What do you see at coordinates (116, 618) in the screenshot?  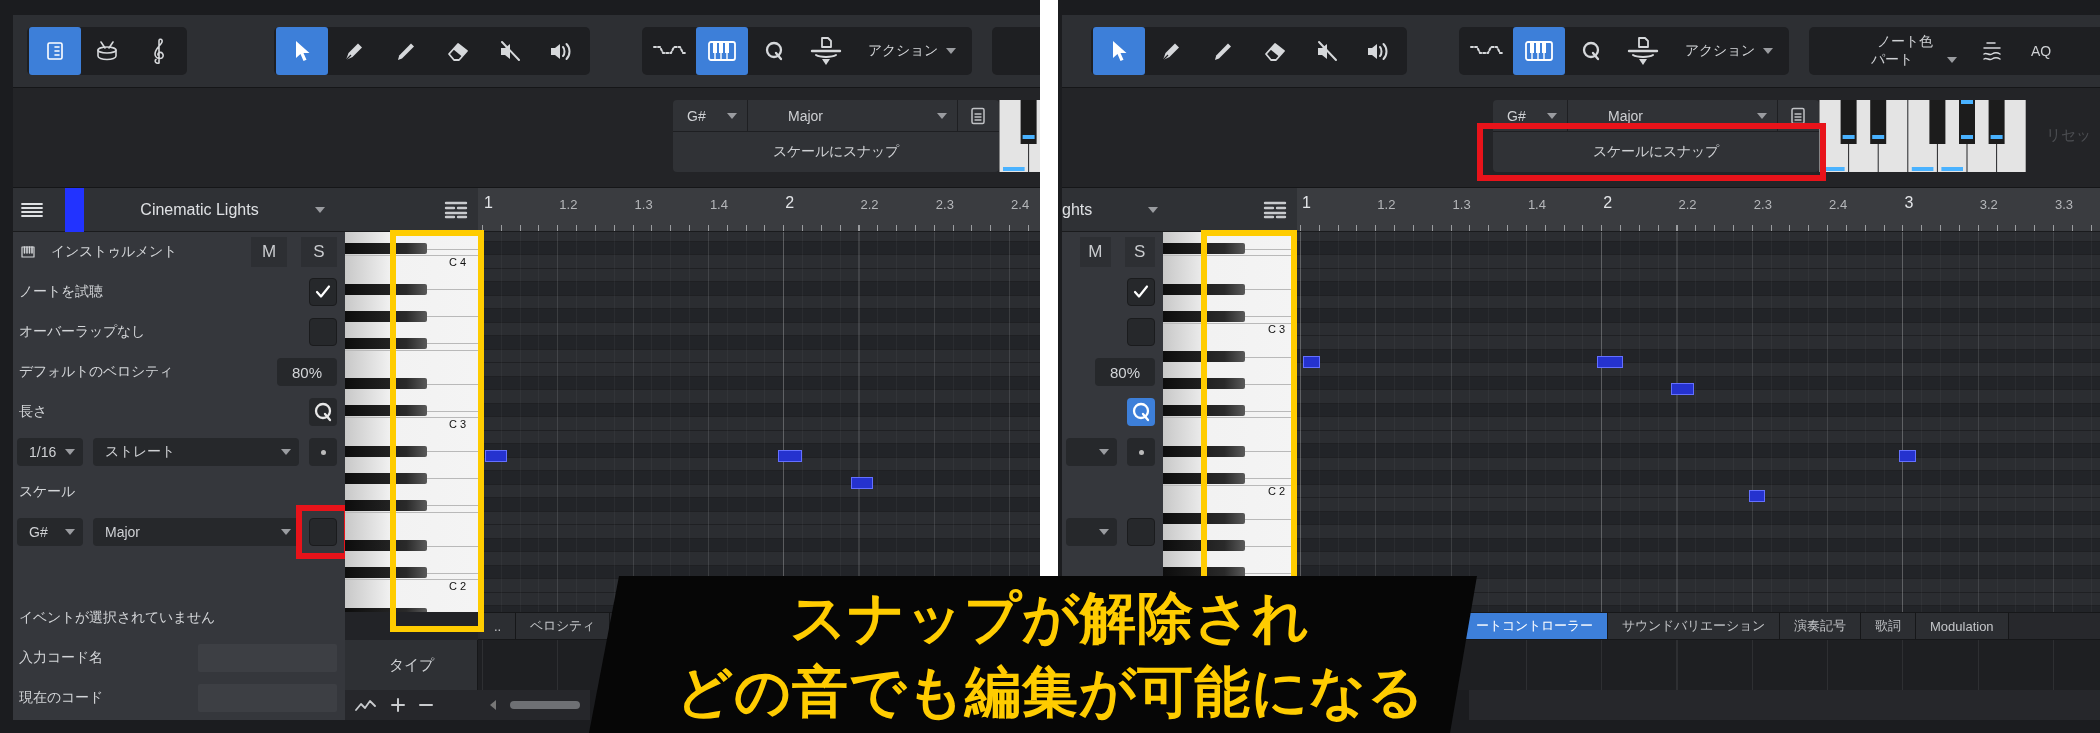 I see `status-text: イベントが選択されていません` at bounding box center [116, 618].